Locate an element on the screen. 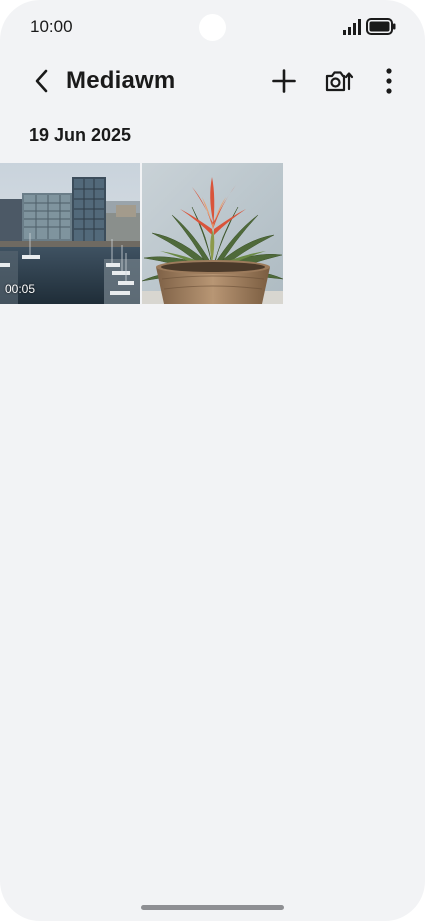 This screenshot has width=425, height=921. chevron-left-icon is located at coordinates (41, 81).